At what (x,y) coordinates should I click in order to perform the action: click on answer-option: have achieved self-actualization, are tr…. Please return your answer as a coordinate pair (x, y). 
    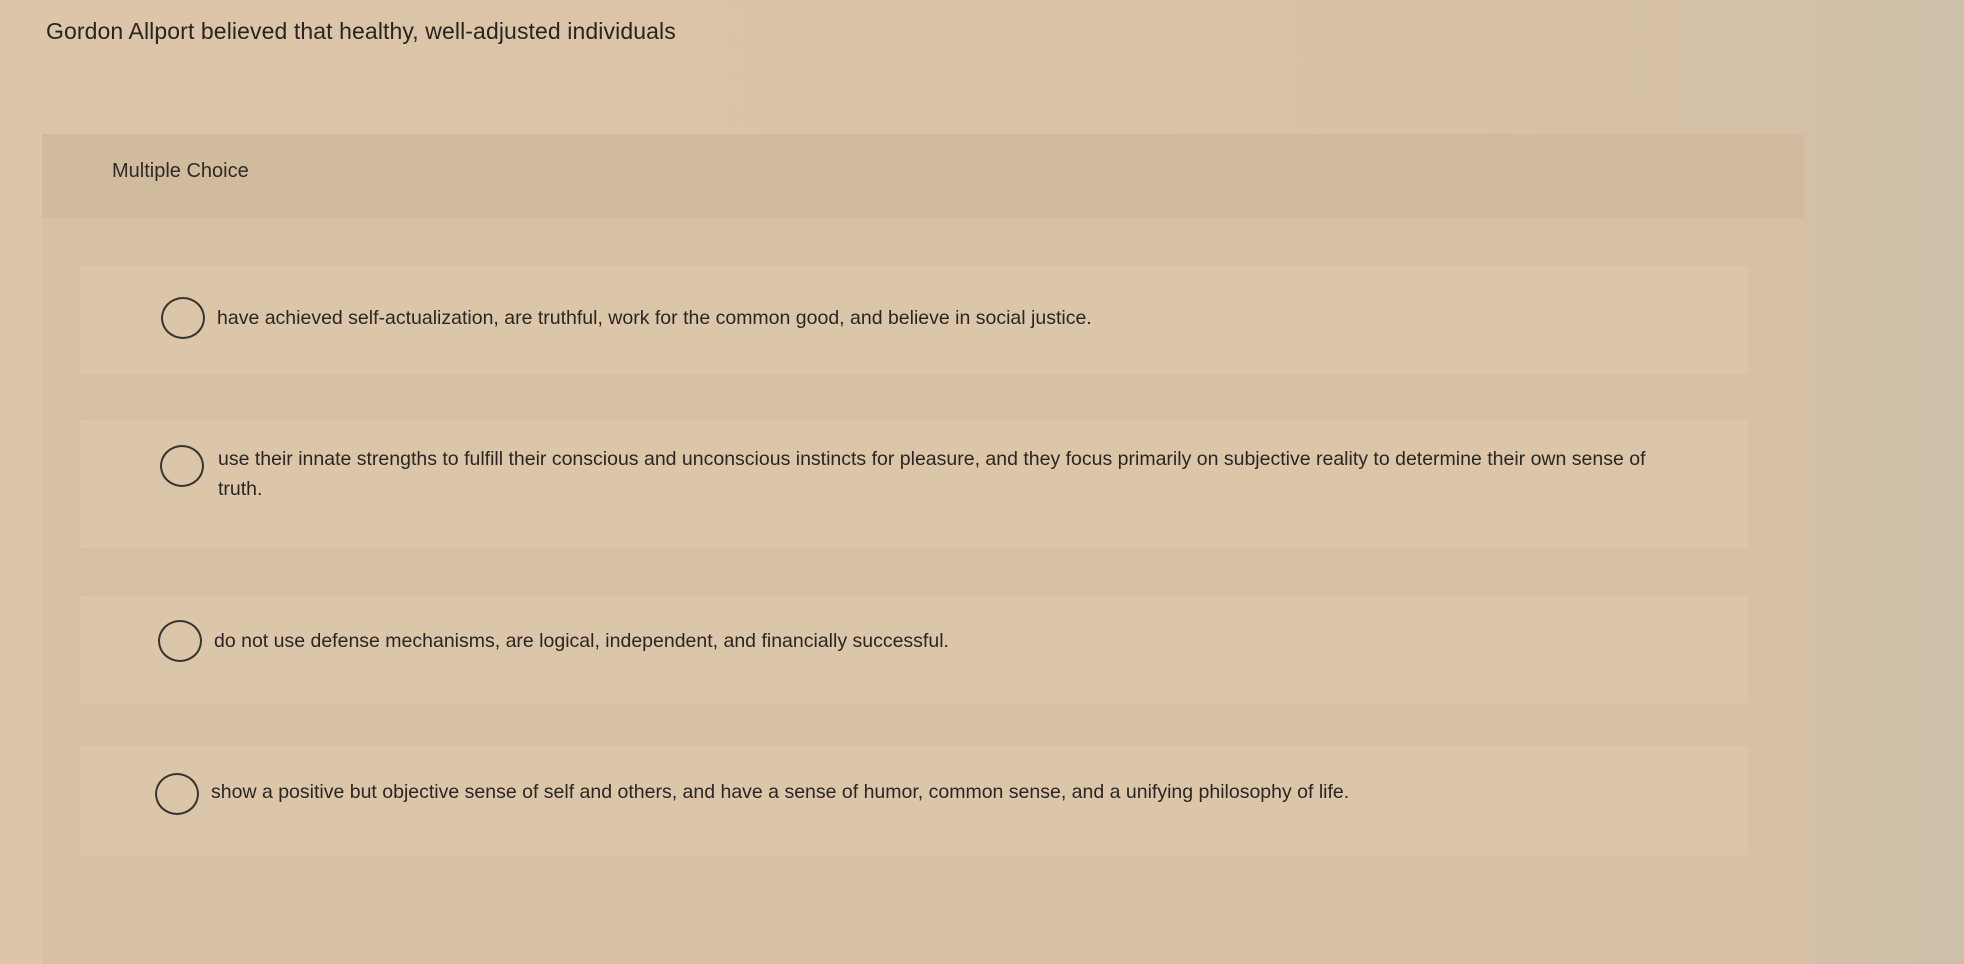
    Looking at the image, I should click on (914, 320).